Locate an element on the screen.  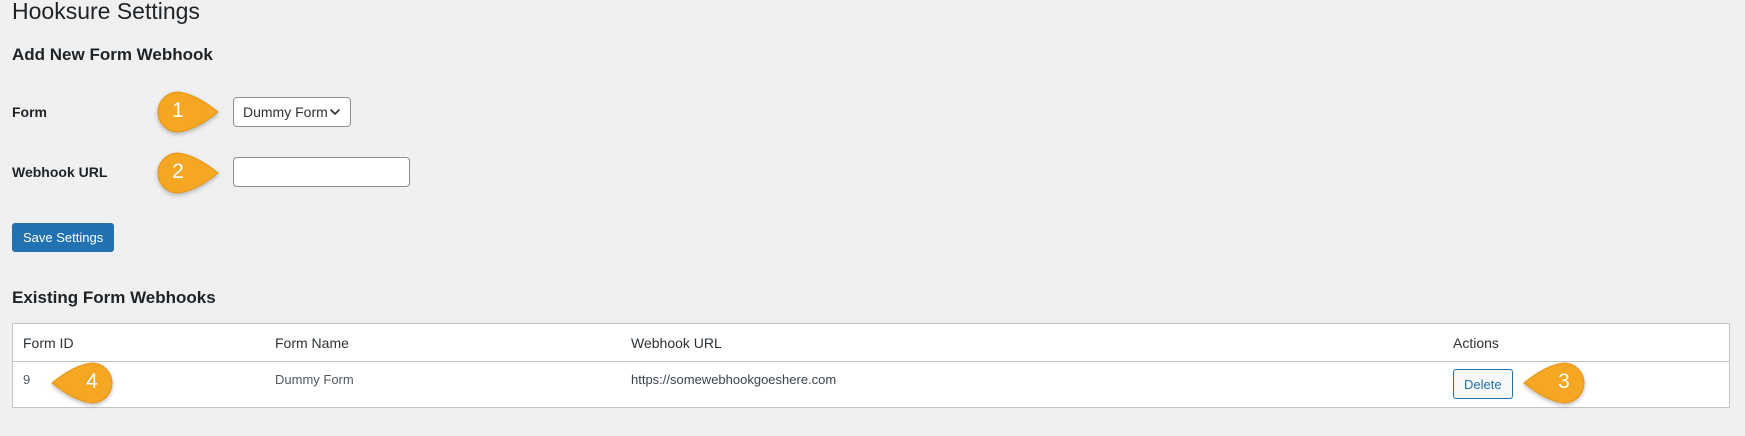
add-section-title: Add New Form Webhook is located at coordinates (112, 54).